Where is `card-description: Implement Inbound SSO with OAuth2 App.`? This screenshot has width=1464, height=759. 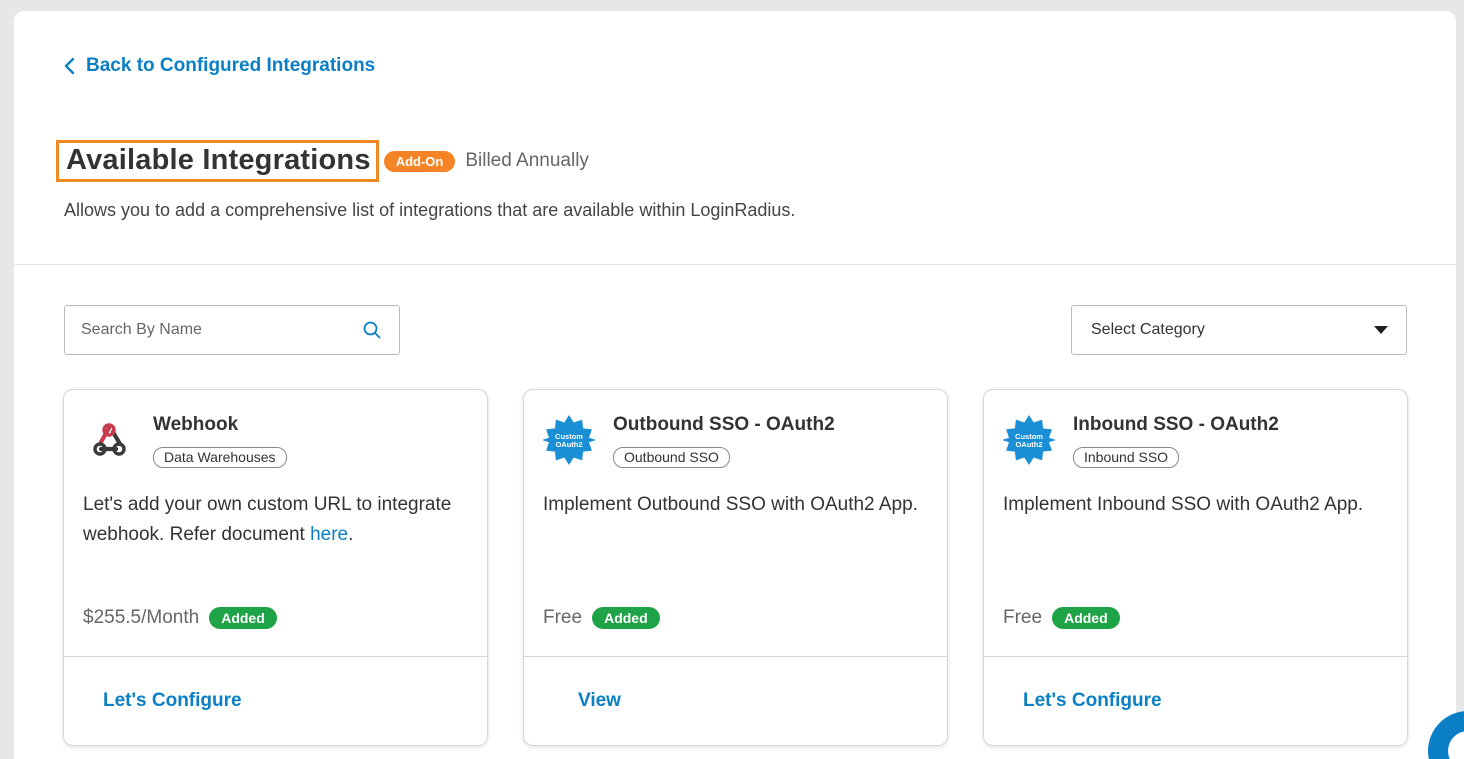 card-description: Implement Inbound SSO with OAuth2 App. is located at coordinates (1183, 504).